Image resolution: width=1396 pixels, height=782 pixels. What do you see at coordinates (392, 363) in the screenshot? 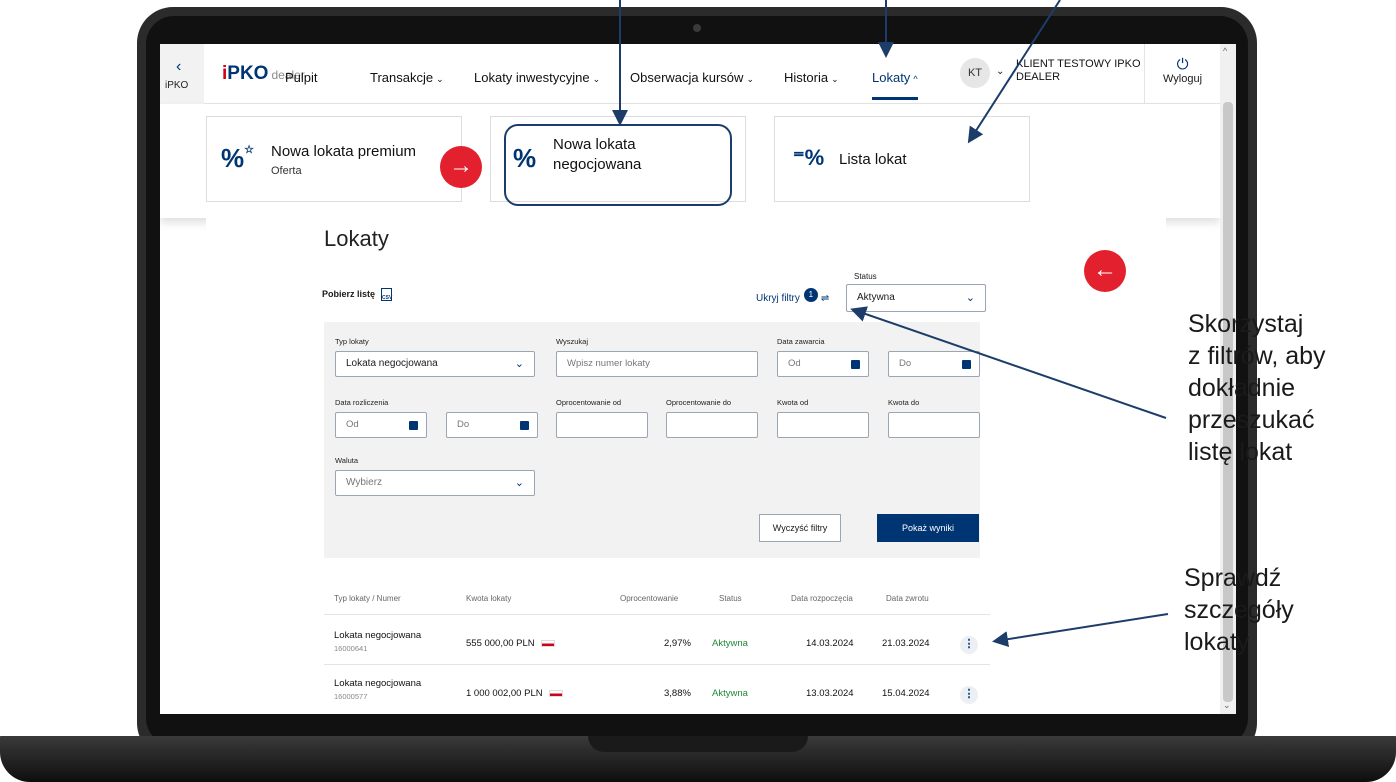
I see `deposit-type-value: Lokata negocjowana` at bounding box center [392, 363].